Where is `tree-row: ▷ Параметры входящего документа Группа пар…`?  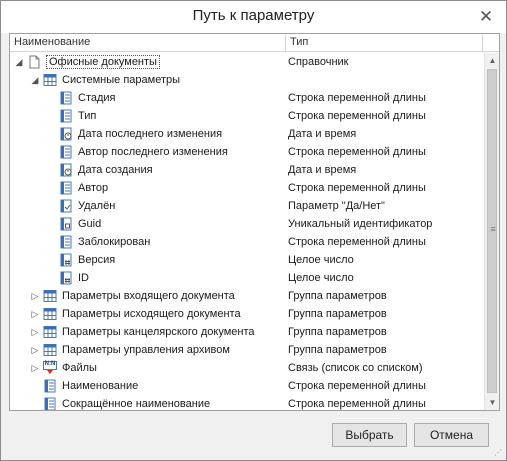
tree-row: ▷ Параметры входящего документа Группа пар… is located at coordinates (247, 296).